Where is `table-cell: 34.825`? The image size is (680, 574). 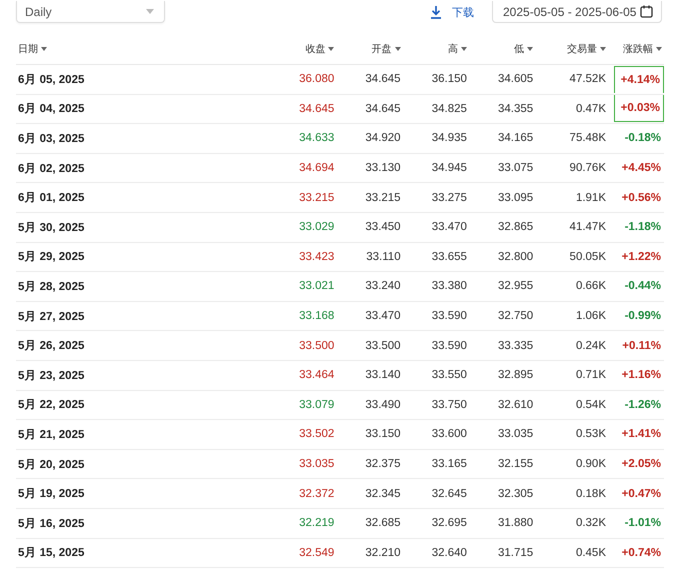
table-cell: 34.825 is located at coordinates (449, 108).